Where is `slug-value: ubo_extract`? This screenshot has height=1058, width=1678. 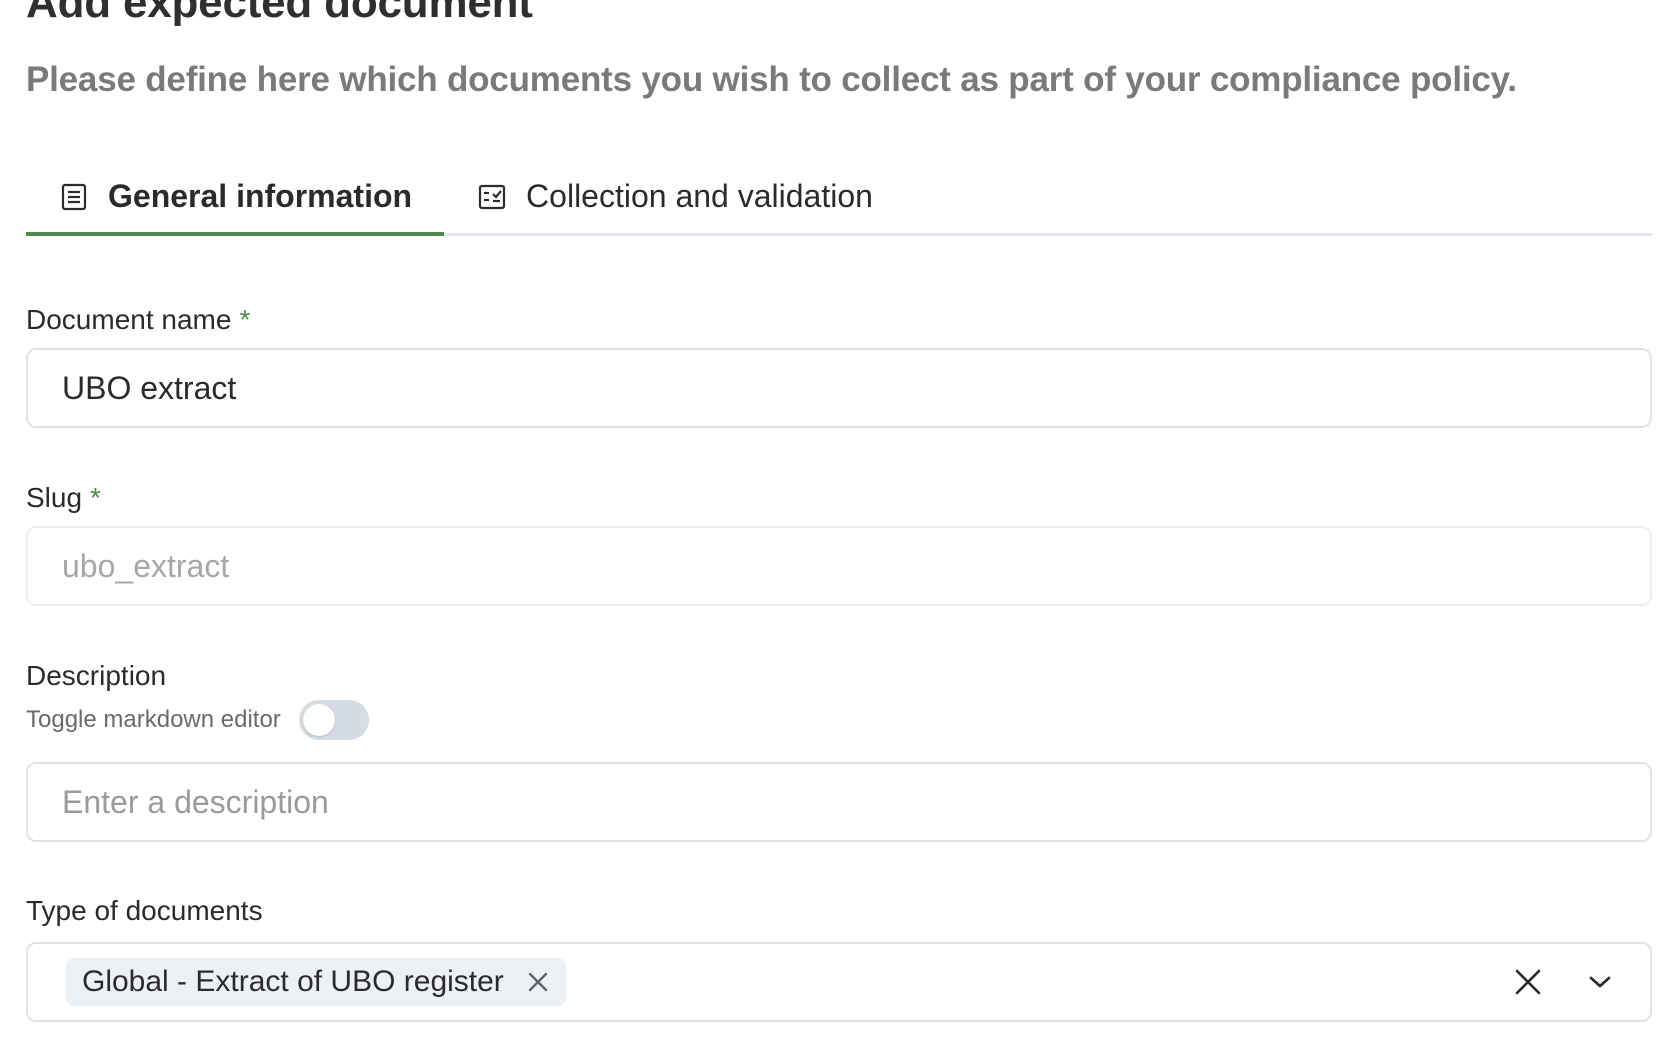
slug-value: ubo_extract is located at coordinates (146, 565).